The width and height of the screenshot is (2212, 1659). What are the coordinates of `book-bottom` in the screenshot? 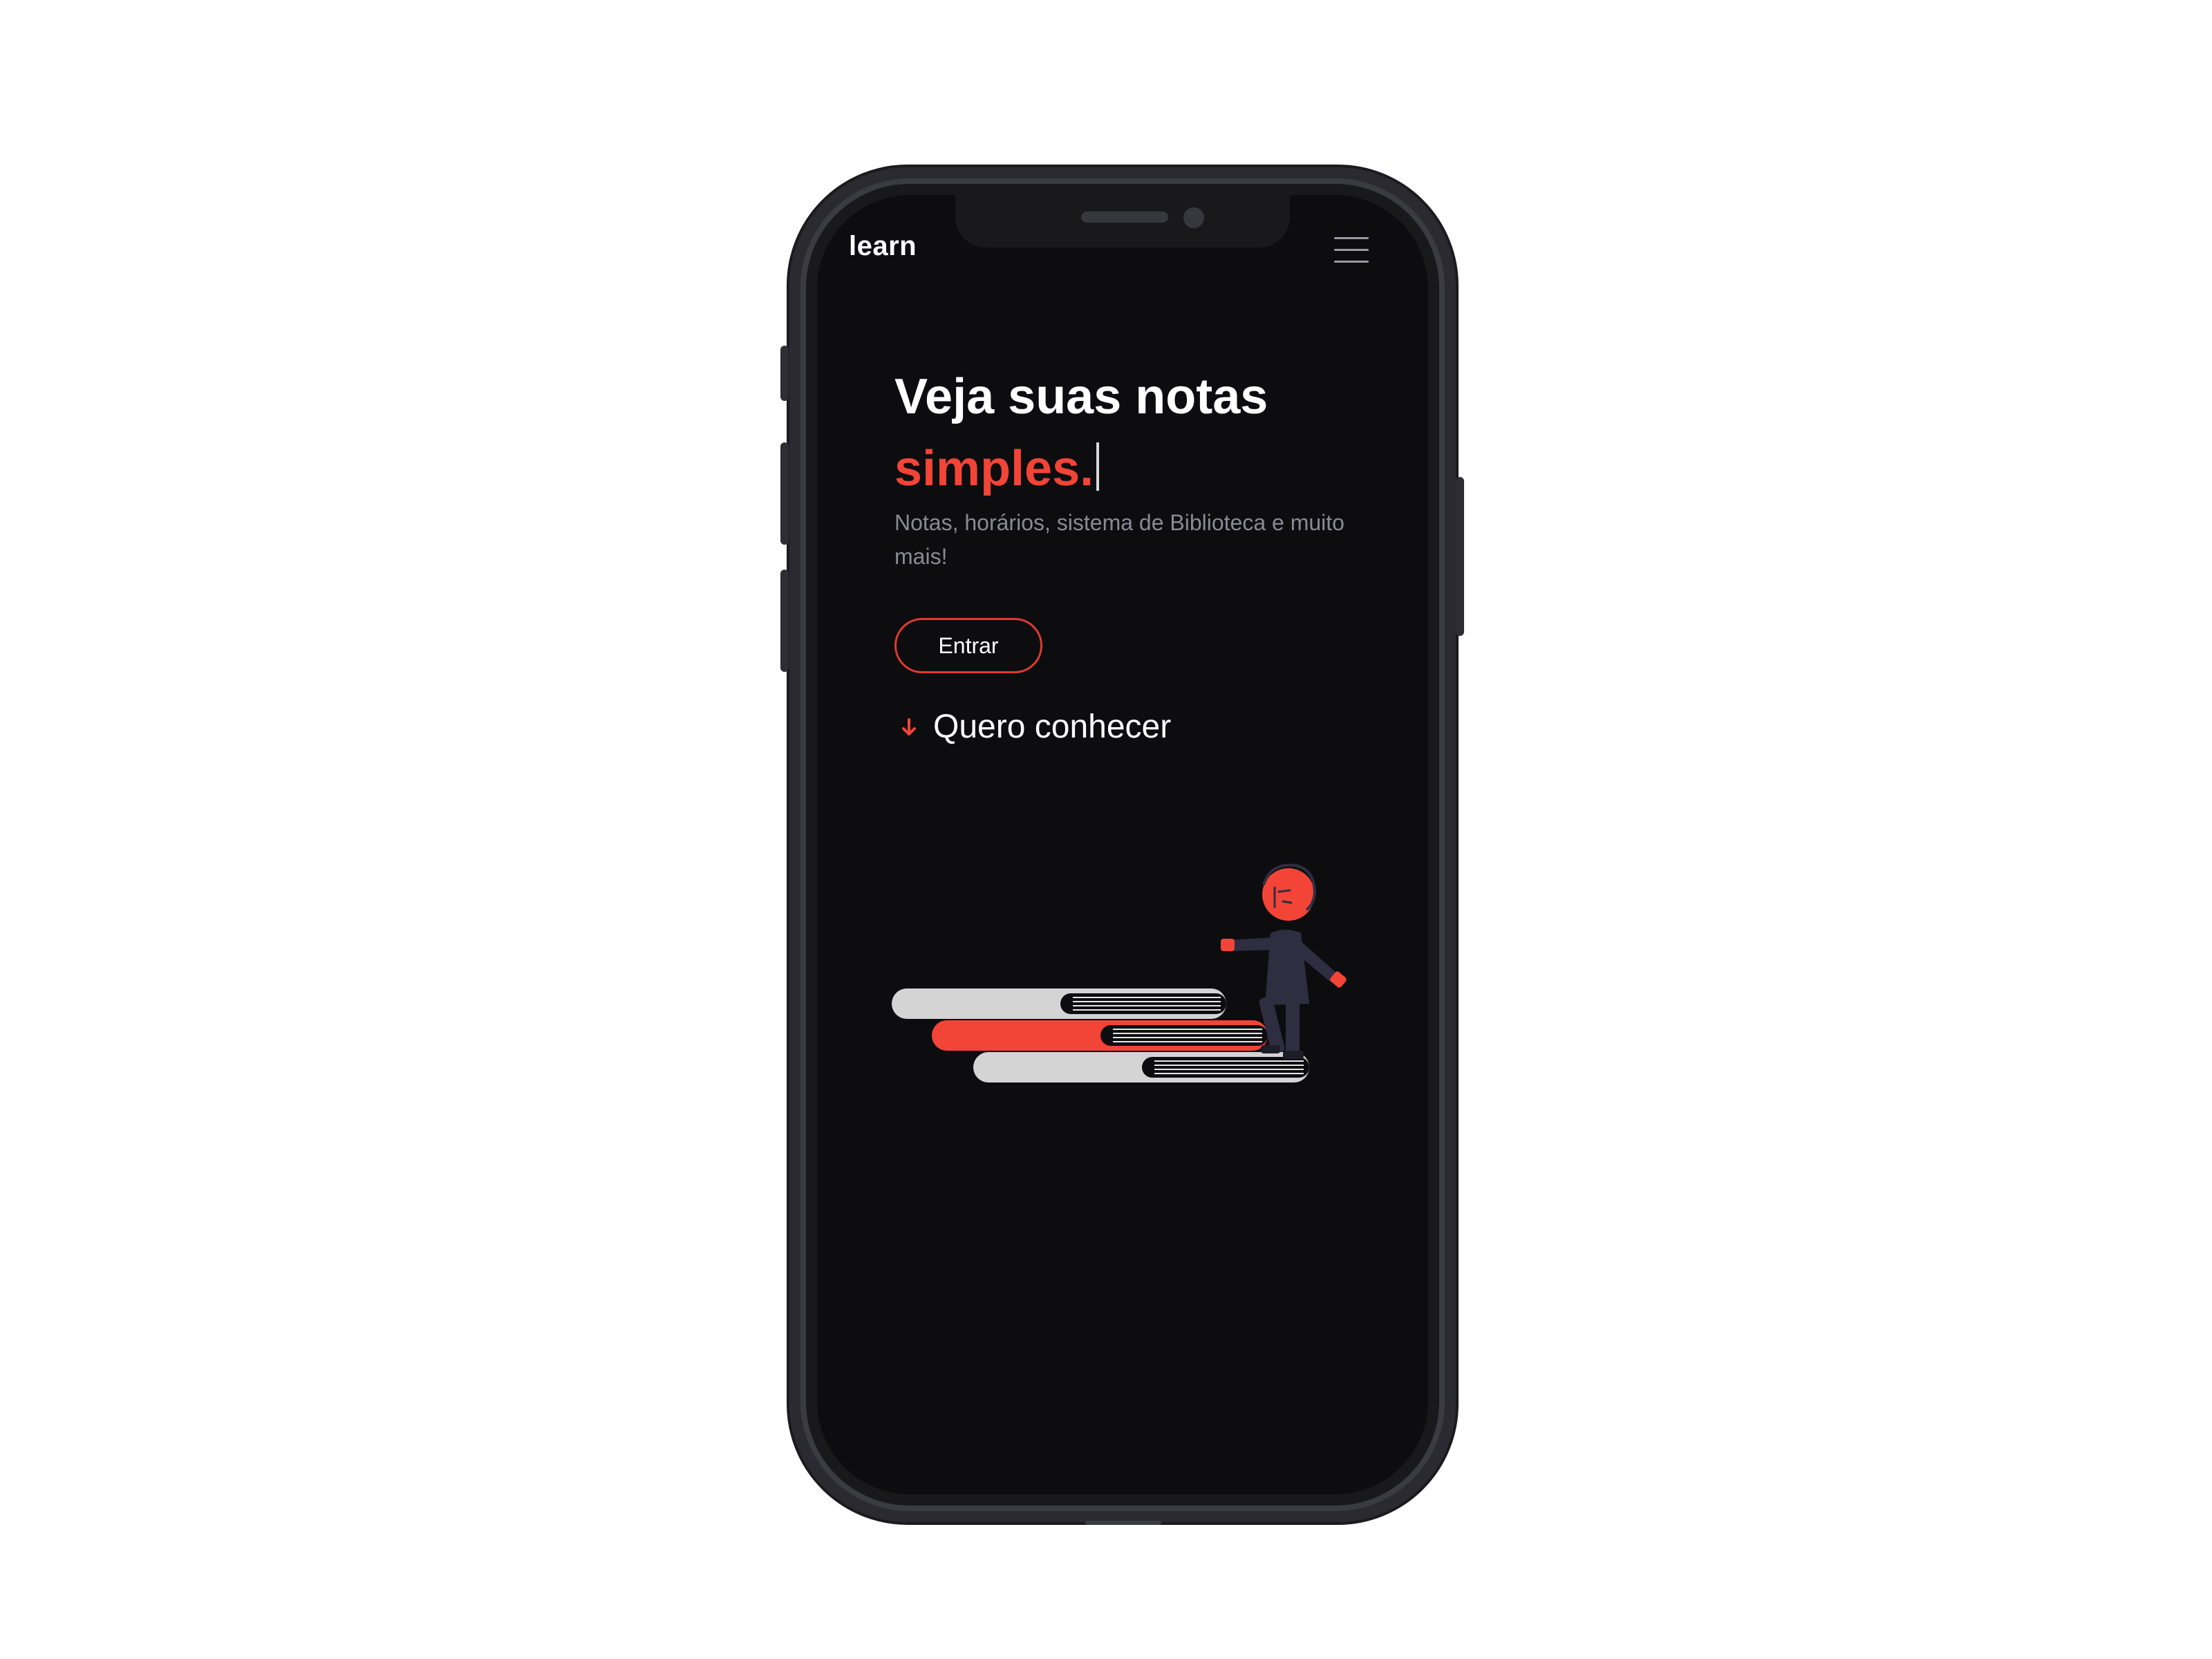 It's located at (1141, 1067).